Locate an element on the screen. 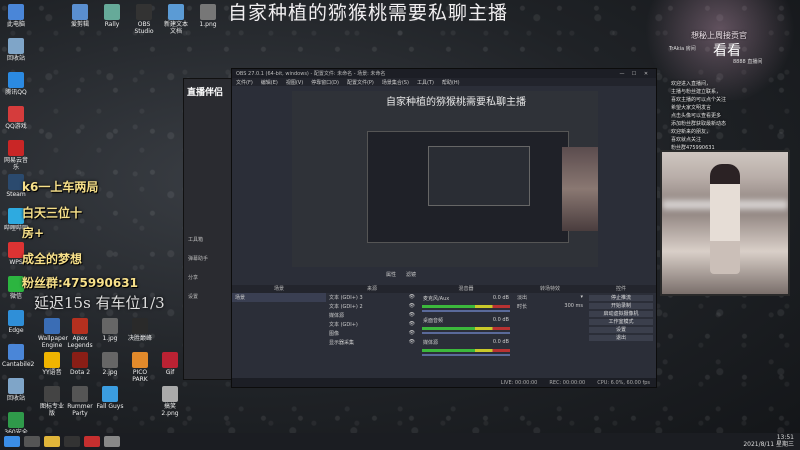 The height and width of the screenshot is (450, 800). desktop-icon: 1.png is located at coordinates (208, 16).